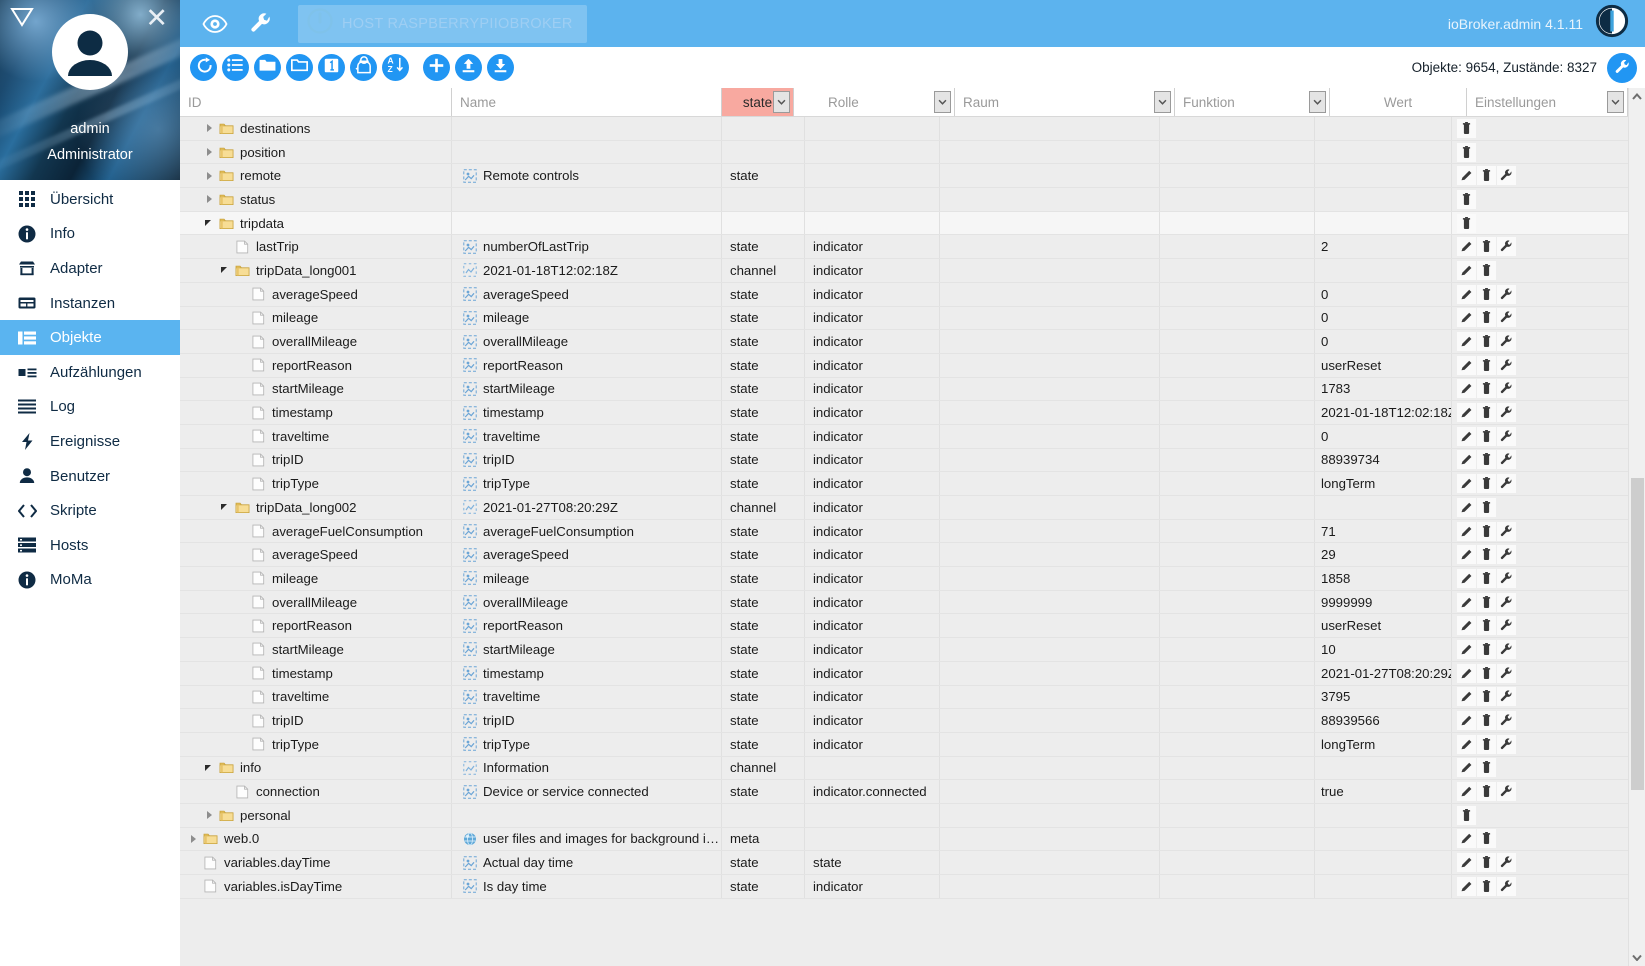 The width and height of the screenshot is (1645, 966). What do you see at coordinates (904, 579) in the screenshot?
I see `table-row: mileage mileage state indicator 1858` at bounding box center [904, 579].